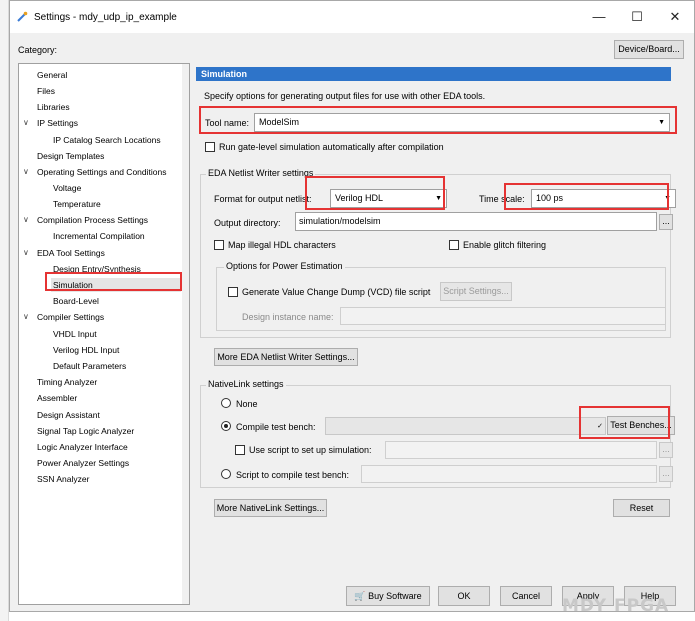 Image resolution: width=695 pixels, height=621 pixels. I want to click on tree-item-compilation-process: Compilation Process Settings, so click(92, 220).